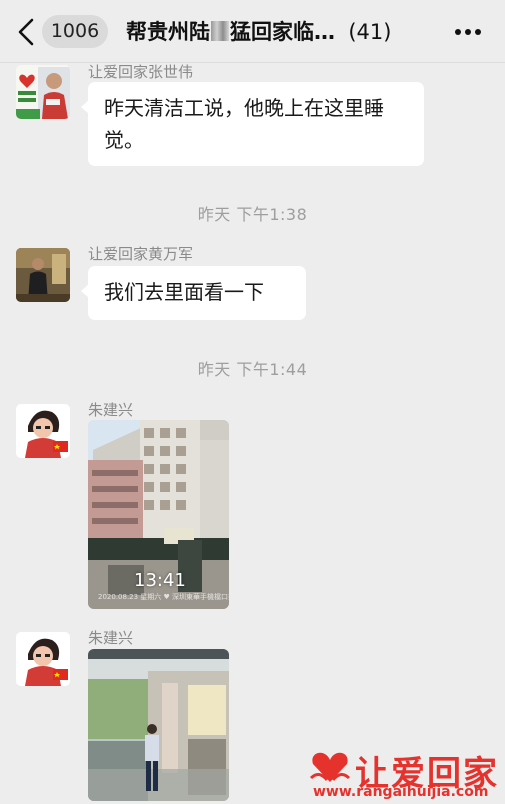 This screenshot has height=804, width=505. What do you see at coordinates (168, 32) in the screenshot?
I see `chat-title-prefix: 帮贵州陆` at bounding box center [168, 32].